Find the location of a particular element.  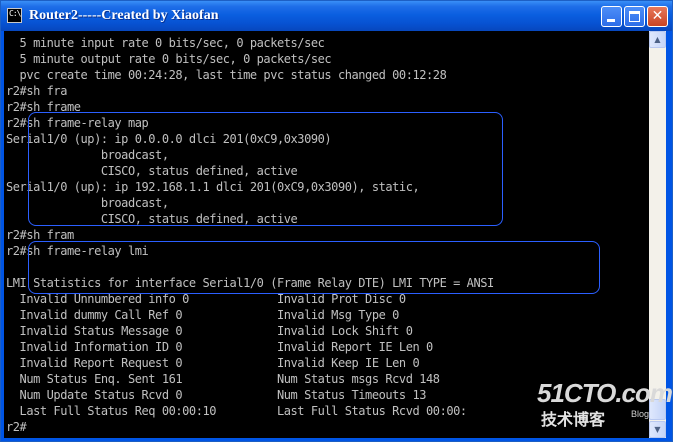

frame-relay-lmi-highlight is located at coordinates (314, 267).